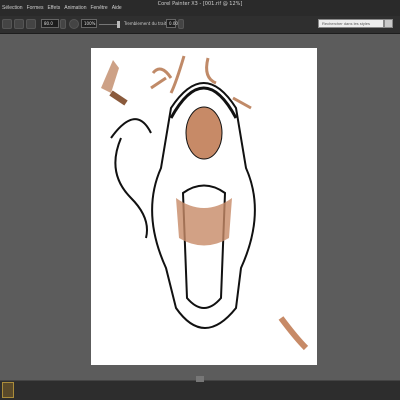 This screenshot has height=400, width=400. Describe the element at coordinates (54, 8) in the screenshot. I see `menu-effets: Effets` at that location.